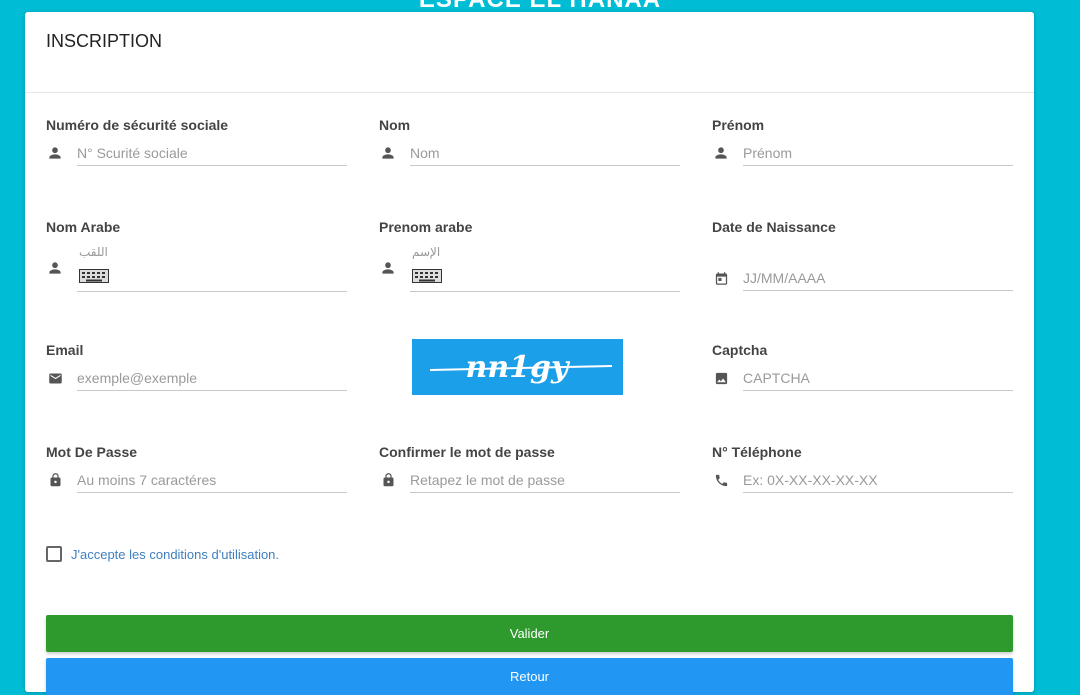 Image resolution: width=1080 pixels, height=695 pixels. I want to click on phone-icon, so click(721, 480).